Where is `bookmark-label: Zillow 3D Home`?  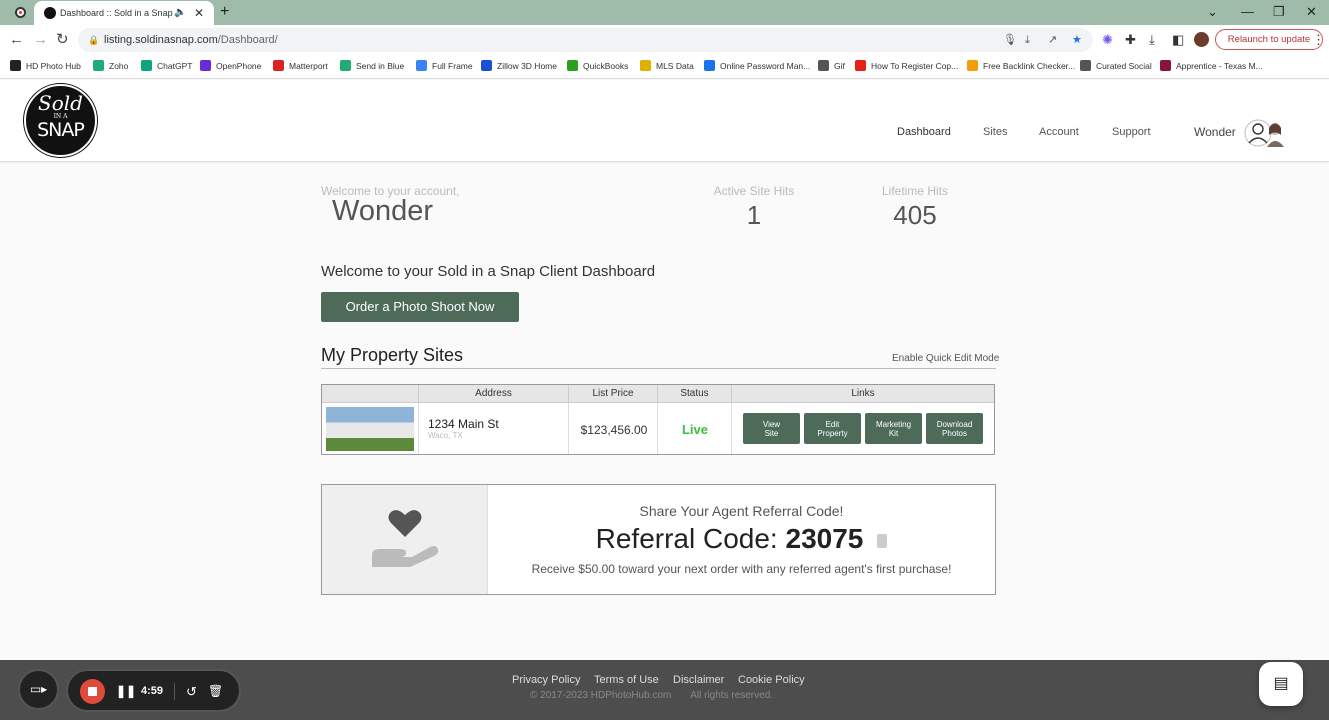 bookmark-label: Zillow 3D Home is located at coordinates (527, 66).